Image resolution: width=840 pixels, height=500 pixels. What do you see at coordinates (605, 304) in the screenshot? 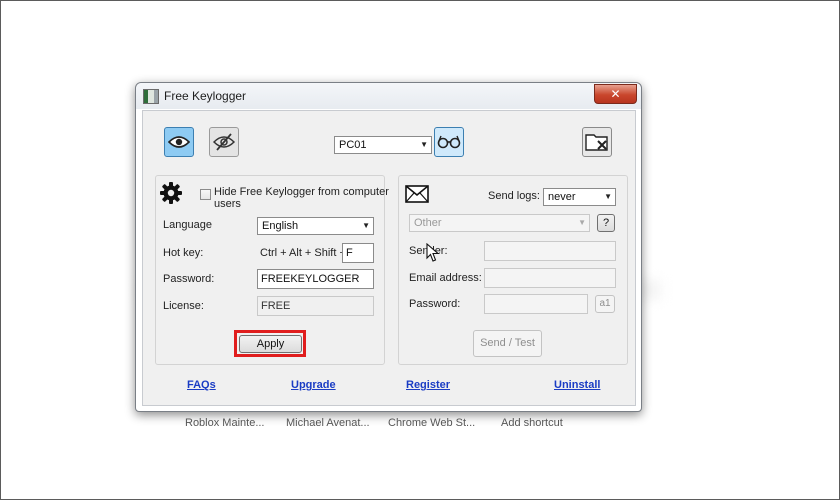
I see `show-password-button: a1` at bounding box center [605, 304].